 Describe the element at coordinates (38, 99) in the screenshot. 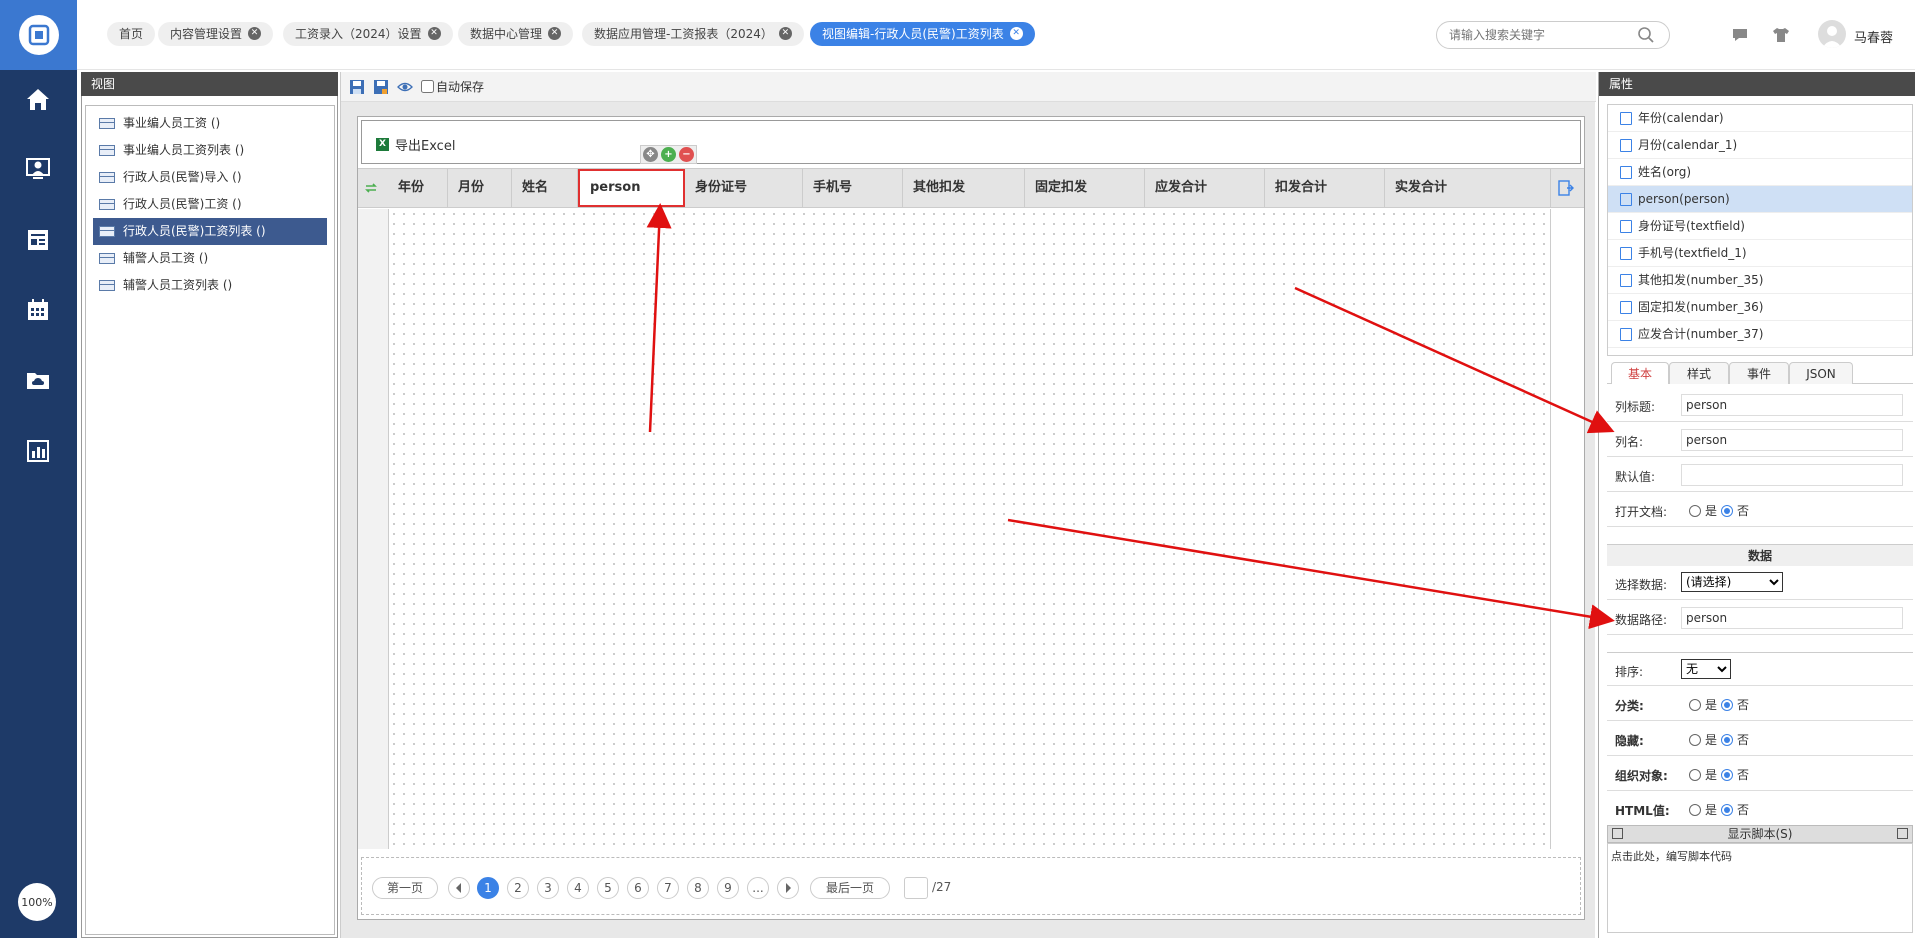

I see `home-icon` at that location.